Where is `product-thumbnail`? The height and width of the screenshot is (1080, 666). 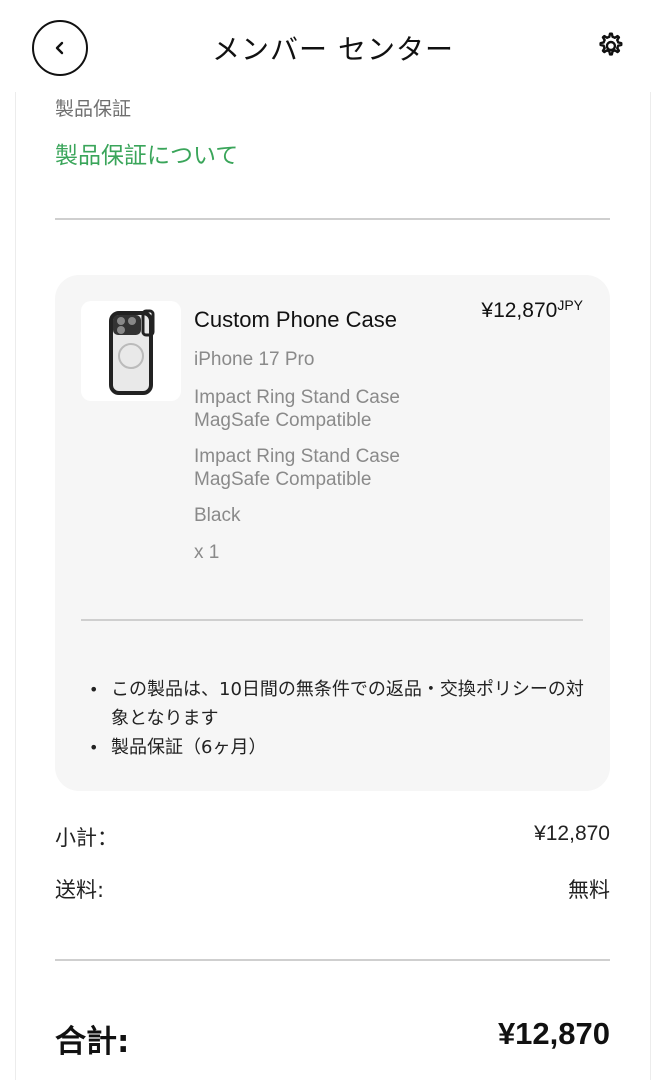 product-thumbnail is located at coordinates (131, 351).